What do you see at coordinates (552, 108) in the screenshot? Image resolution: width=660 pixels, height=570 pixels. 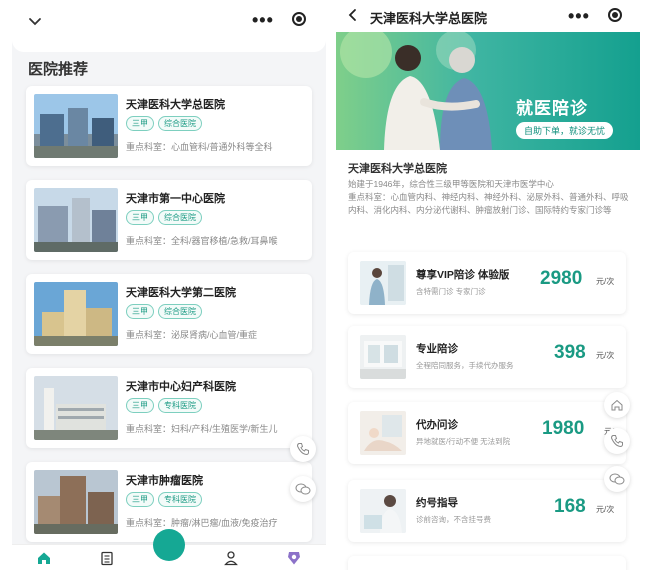 I see `banner-title: 就医陪诊` at bounding box center [552, 108].